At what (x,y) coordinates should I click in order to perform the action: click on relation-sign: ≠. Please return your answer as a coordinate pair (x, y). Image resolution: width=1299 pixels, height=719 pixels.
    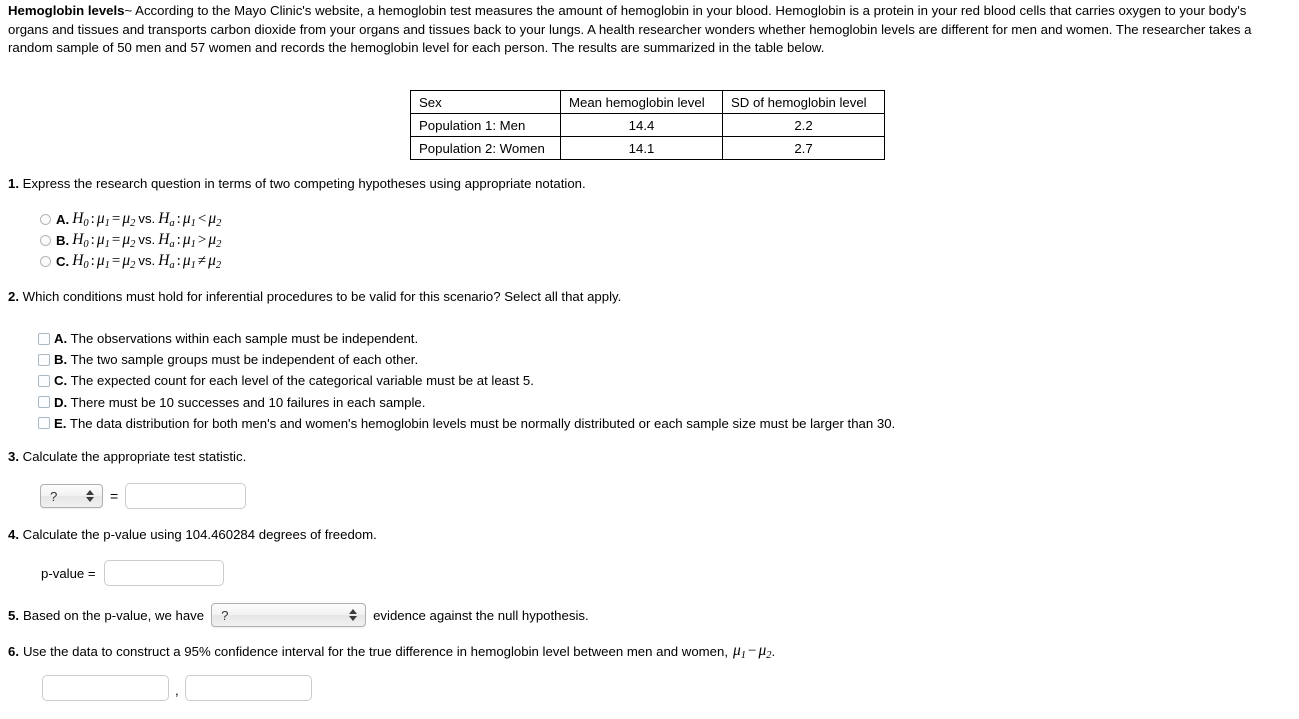
    Looking at the image, I should click on (202, 261).